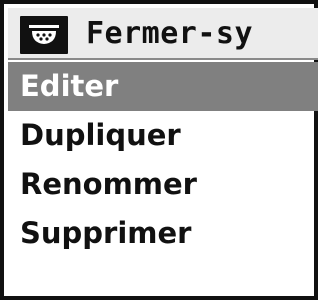  What do you see at coordinates (170, 33) in the screenshot?
I see `window-title: Fermer-sy` at bounding box center [170, 33].